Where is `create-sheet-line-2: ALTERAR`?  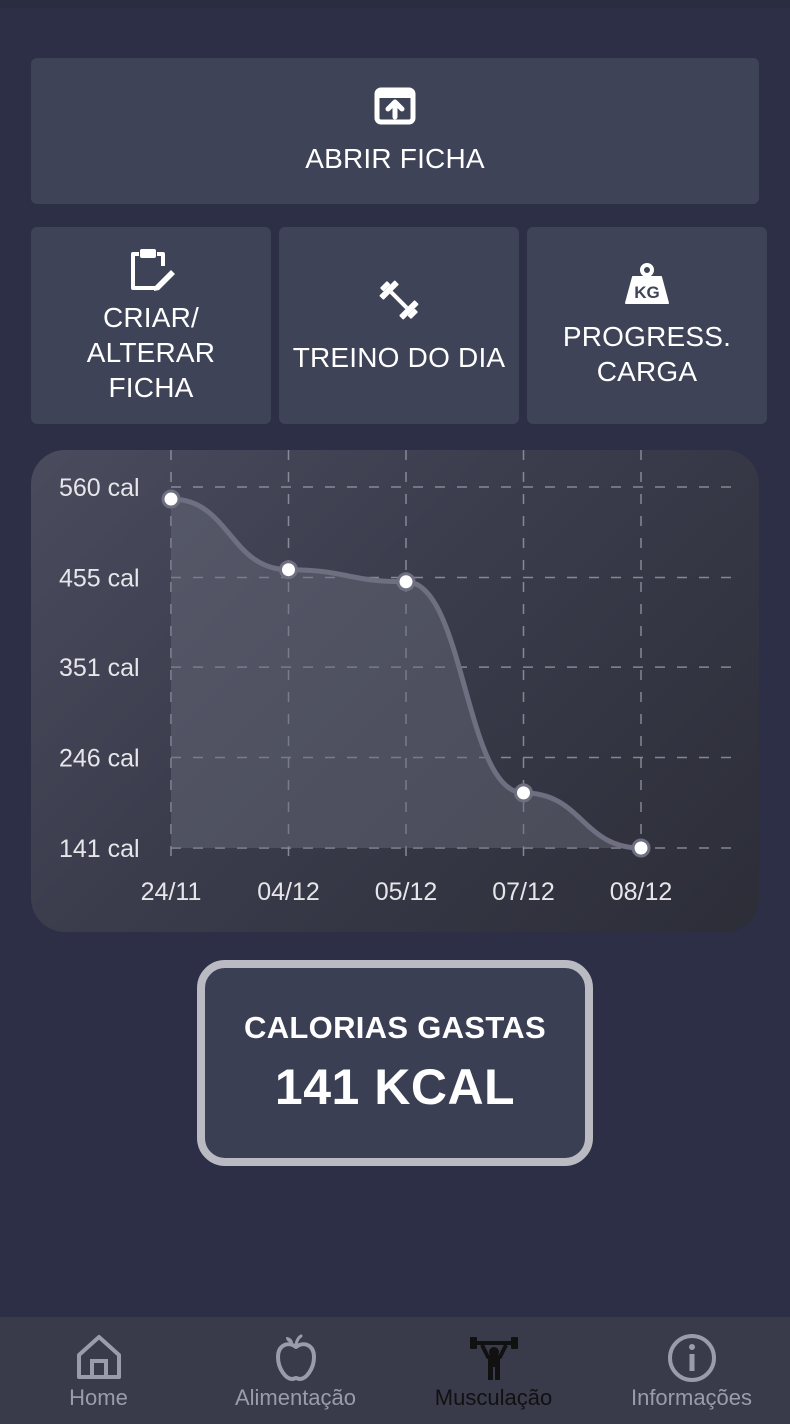
create-sheet-line-2: ALTERAR is located at coordinates (151, 352).